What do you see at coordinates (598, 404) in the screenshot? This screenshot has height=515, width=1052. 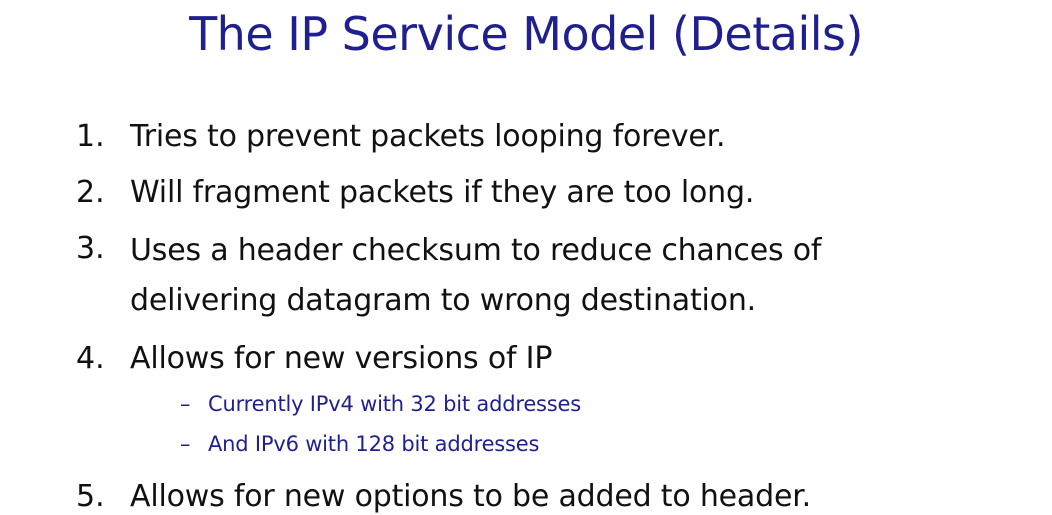 I see `sublist-item-1: – Currently IPv4 with 32 bit addresses` at bounding box center [598, 404].